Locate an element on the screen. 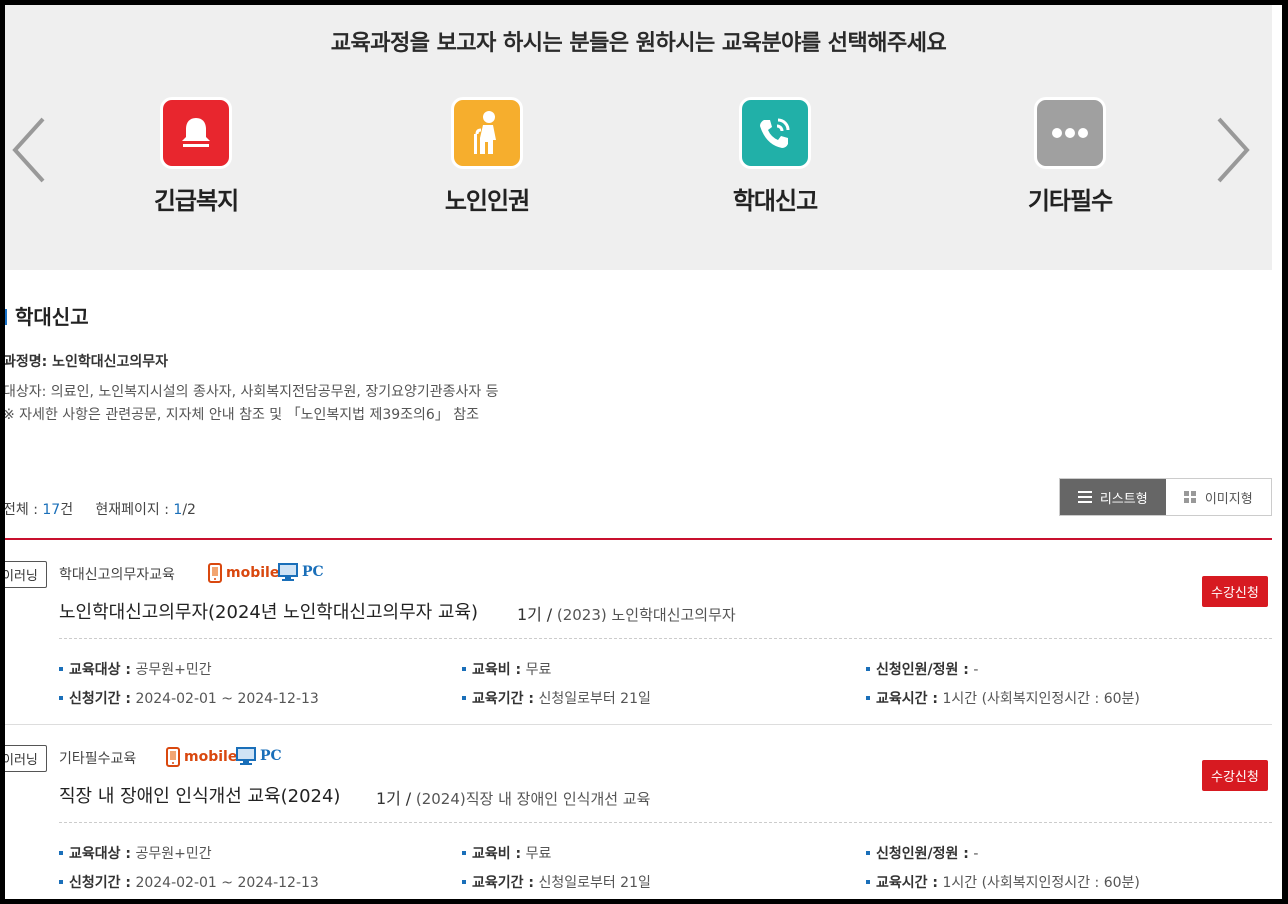  term-name: (2023) 노인학대신고의무자 is located at coordinates (646, 615).